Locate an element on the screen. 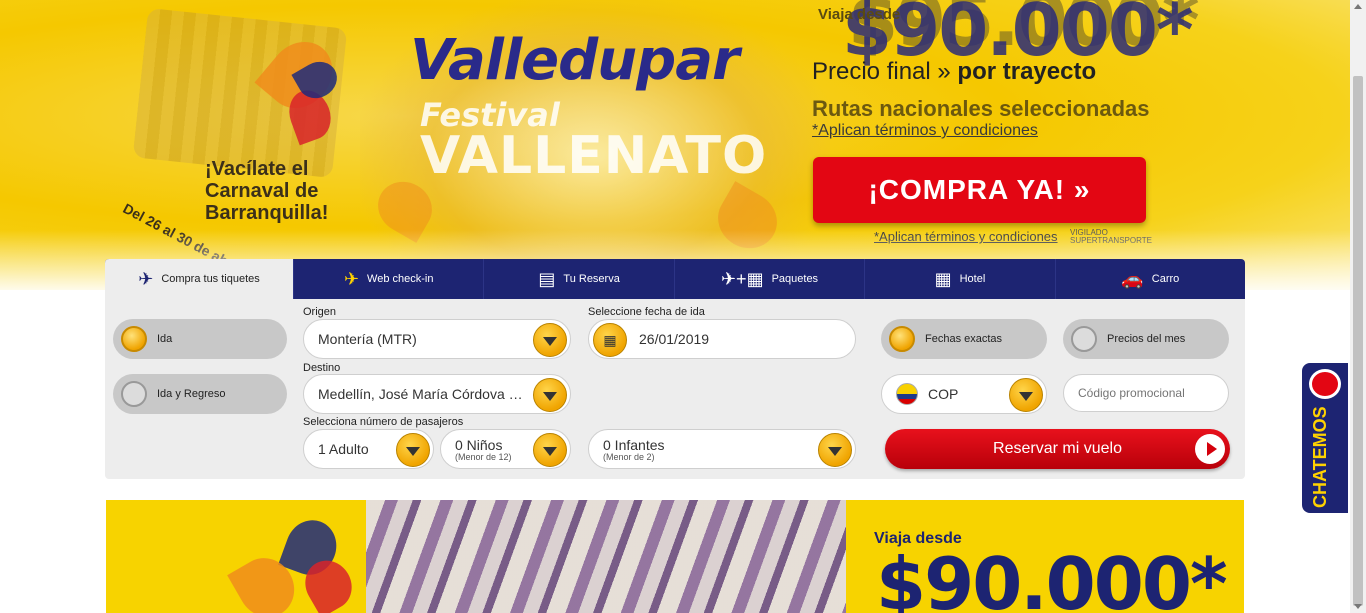  fecha-label: Seleccione fecha de ida is located at coordinates (646, 312).